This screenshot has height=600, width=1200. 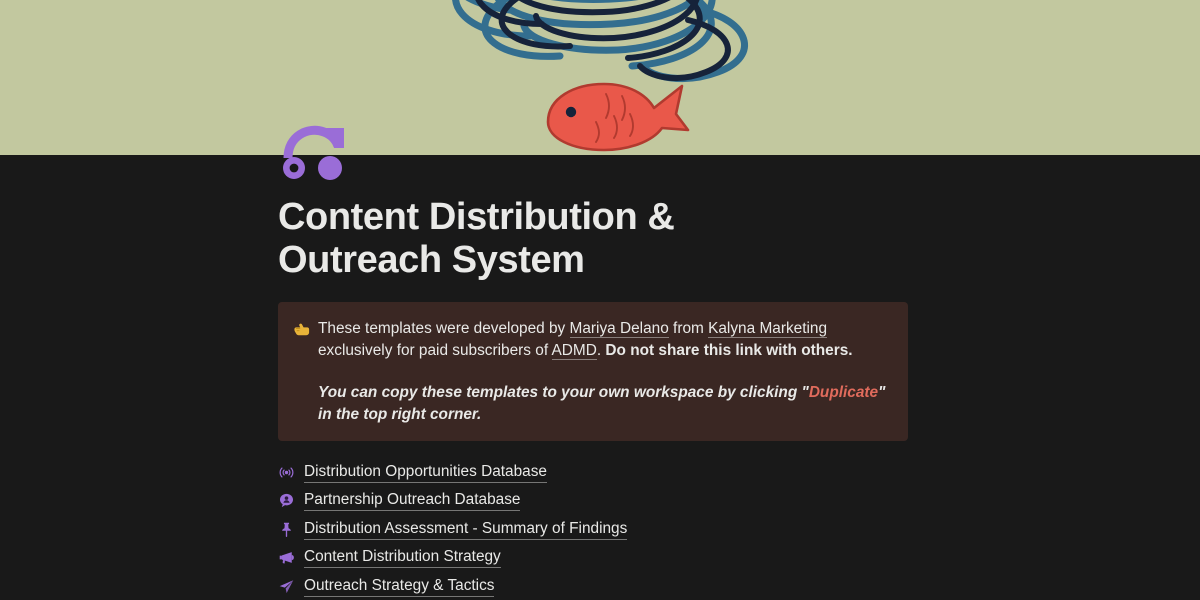 What do you see at coordinates (314, 149) in the screenshot?
I see `repeat-arrow-icon` at bounding box center [314, 149].